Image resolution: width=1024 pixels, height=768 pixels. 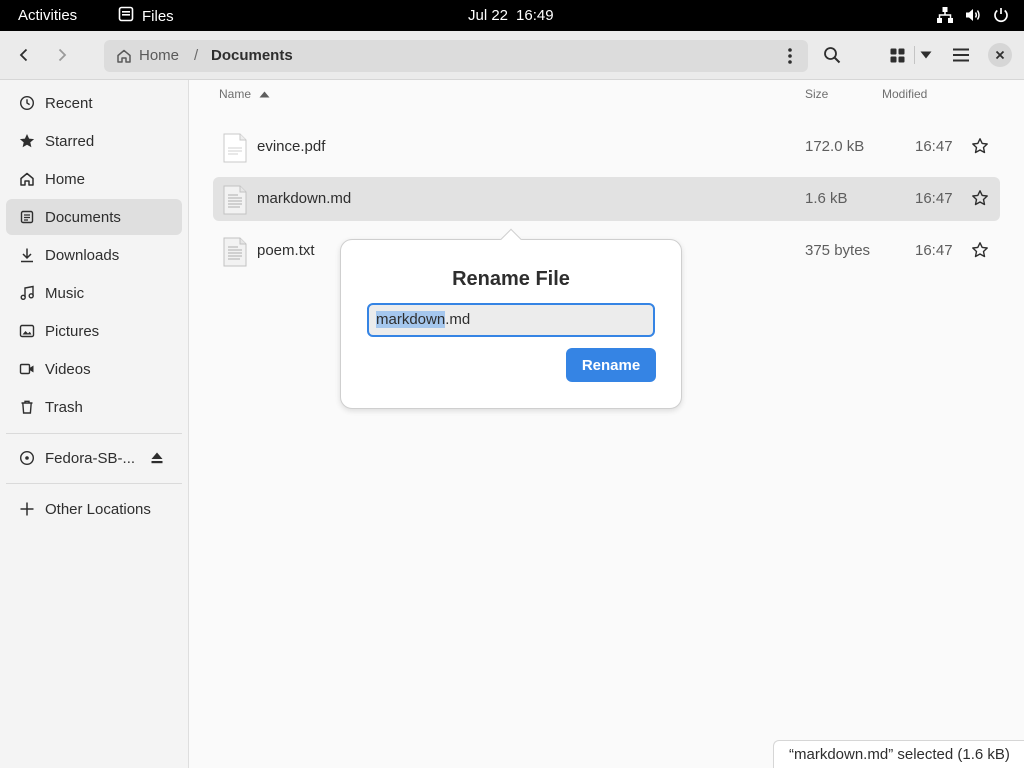 I want to click on file-row-evince: evince.pdf 172.0 kB 16:47, so click(x=606, y=147).